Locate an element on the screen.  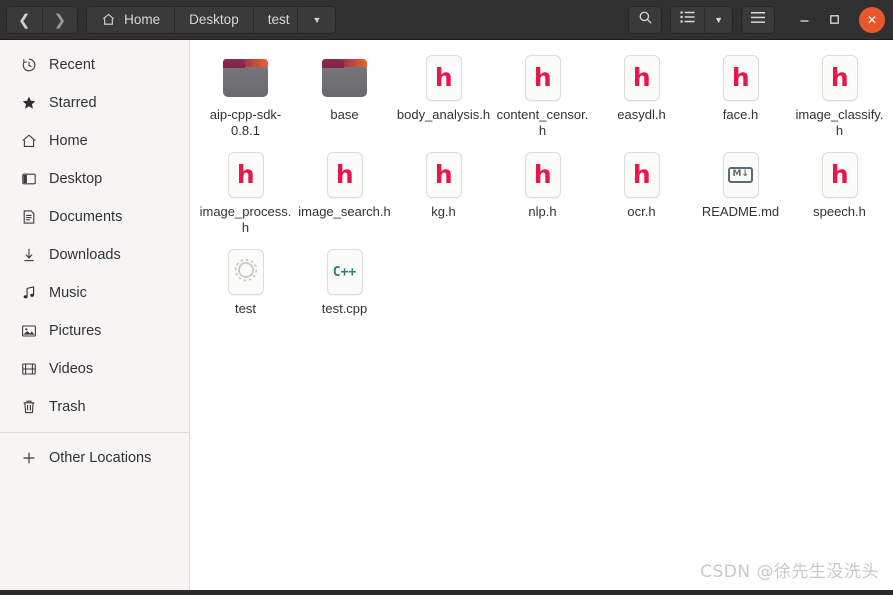
list-view-icon is located at coordinates (687, 19).